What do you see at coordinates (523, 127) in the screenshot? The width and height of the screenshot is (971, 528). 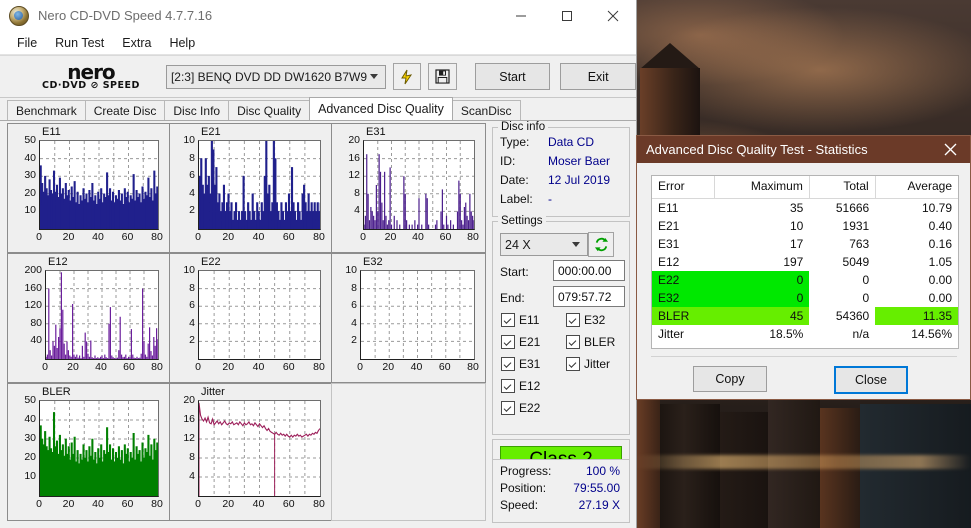 I see `disc-info-caption: Disc info` at bounding box center [523, 127].